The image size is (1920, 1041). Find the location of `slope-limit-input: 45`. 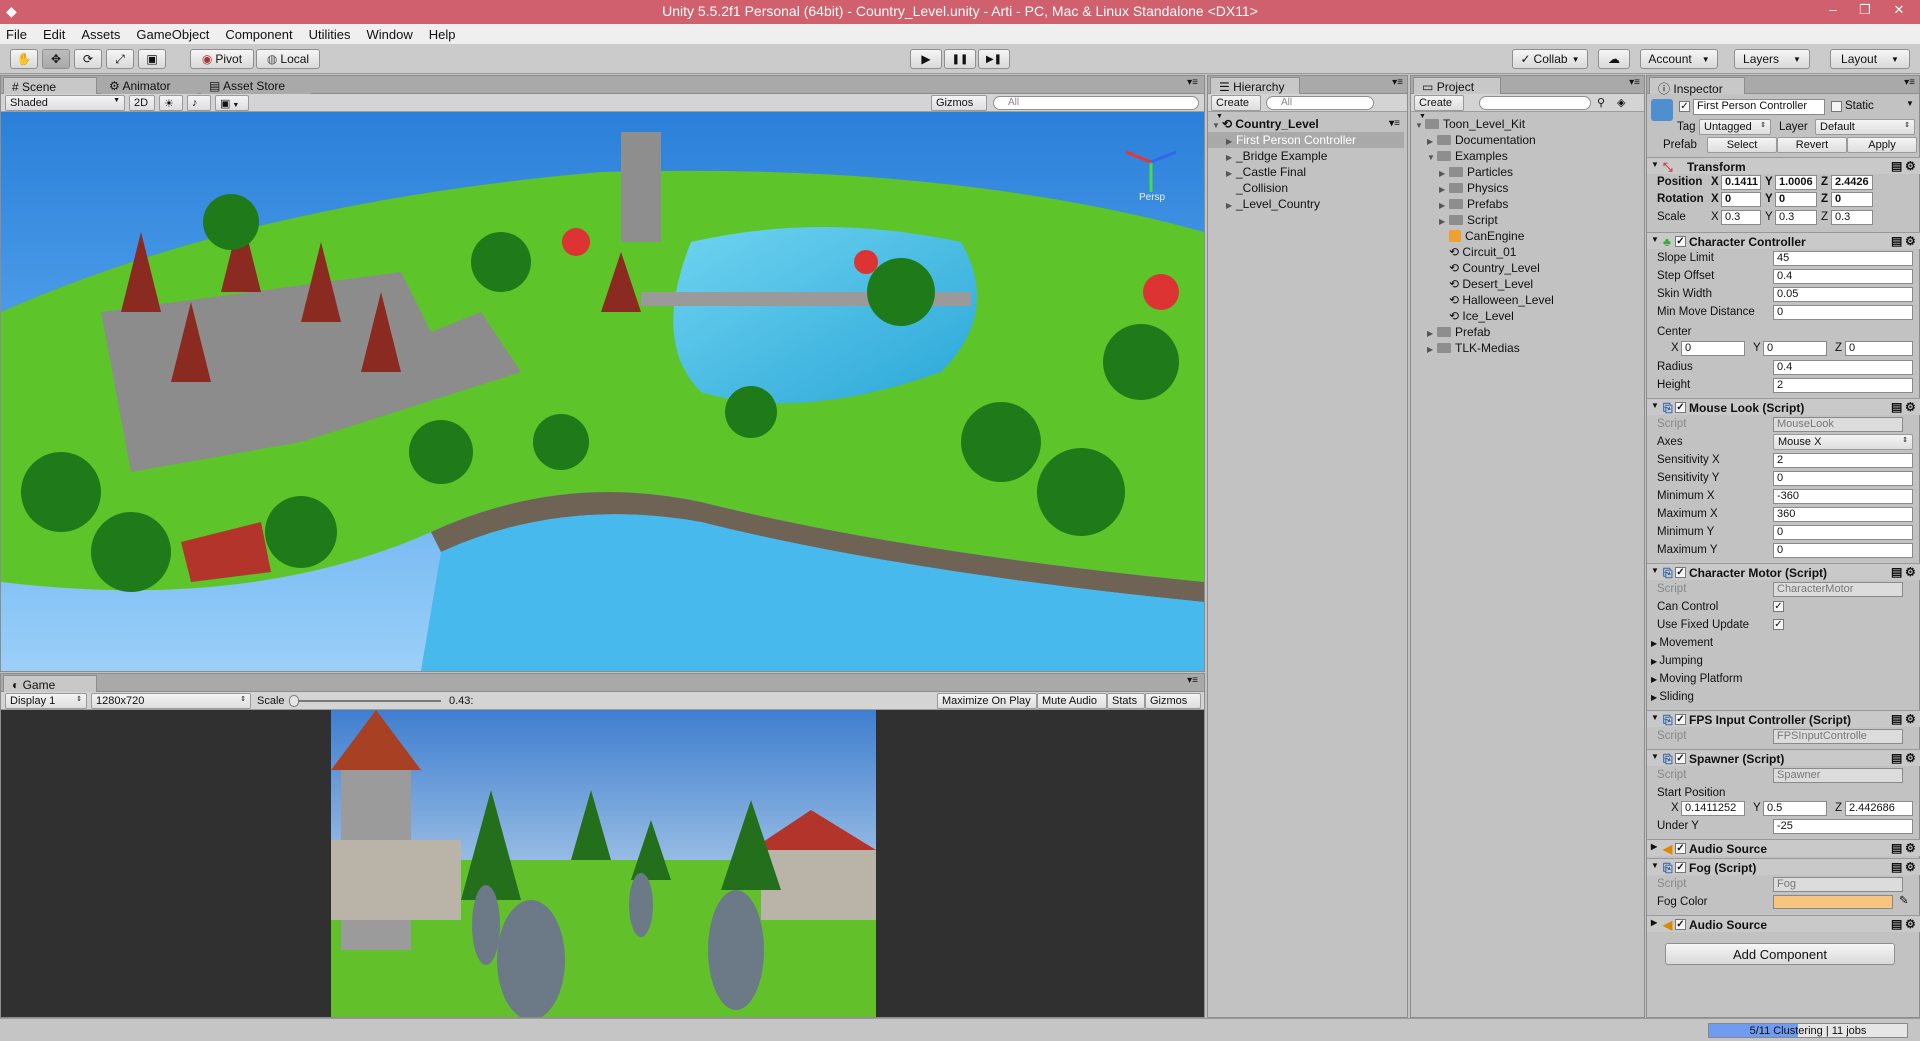

slope-limit-input: 45 is located at coordinates (1843, 258).